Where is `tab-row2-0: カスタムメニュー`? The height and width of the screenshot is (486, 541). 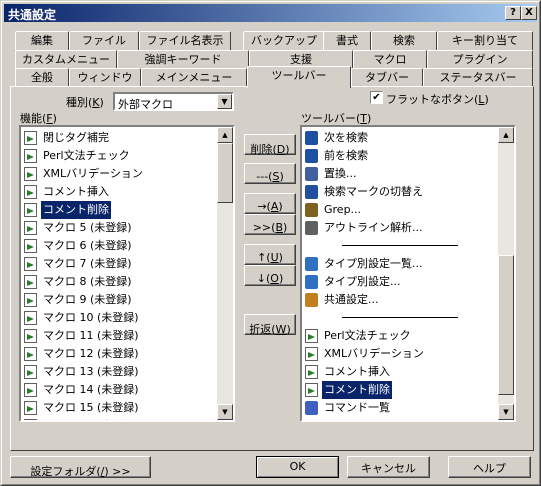
tab-row2-0: カスタムメニュー is located at coordinates (66, 59).